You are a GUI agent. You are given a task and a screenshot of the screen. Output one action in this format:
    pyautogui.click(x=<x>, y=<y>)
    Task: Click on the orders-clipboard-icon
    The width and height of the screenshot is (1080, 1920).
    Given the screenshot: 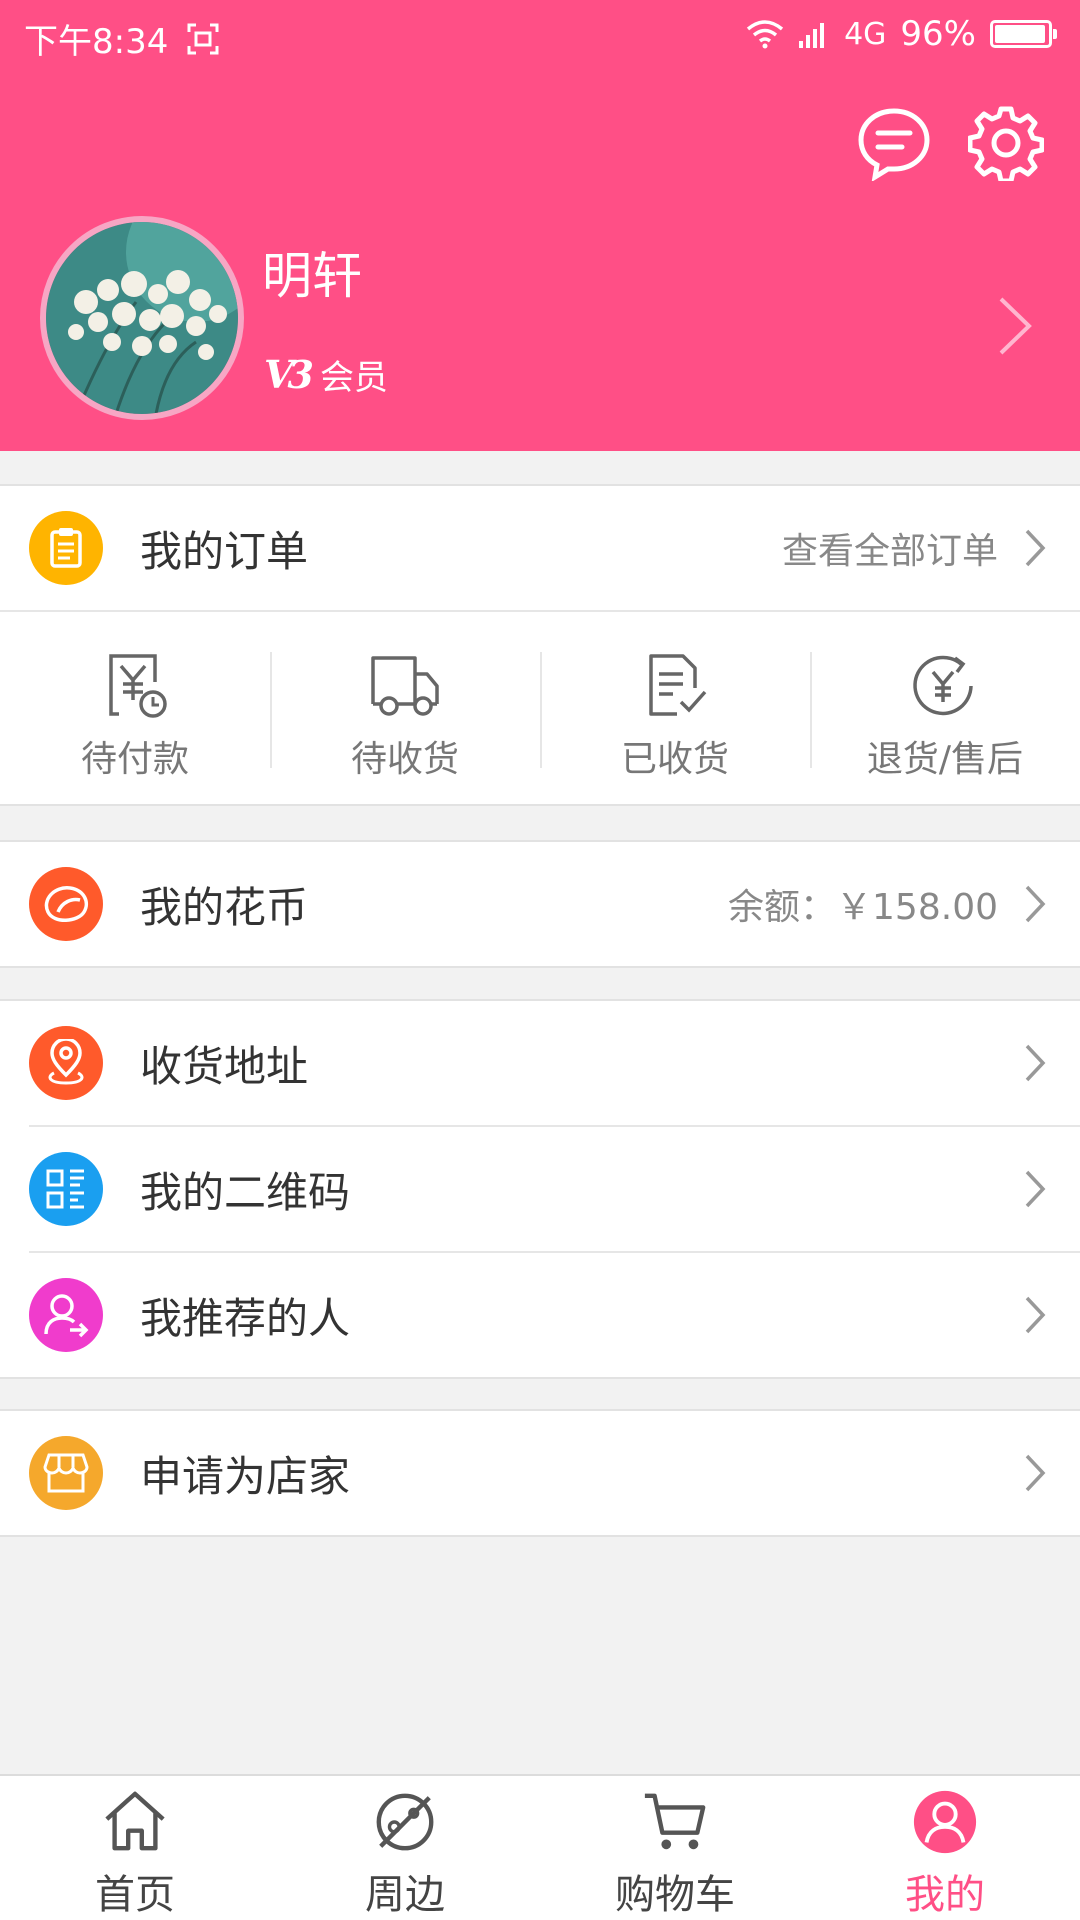 What is the action you would take?
    pyautogui.click(x=66, y=548)
    